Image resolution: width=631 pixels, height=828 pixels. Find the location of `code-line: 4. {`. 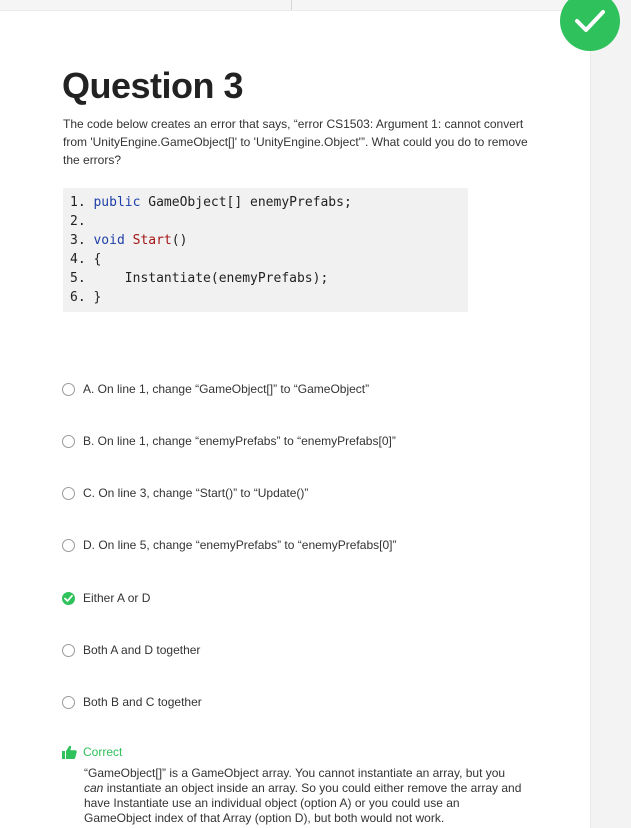

code-line: 4. { is located at coordinates (269, 259).